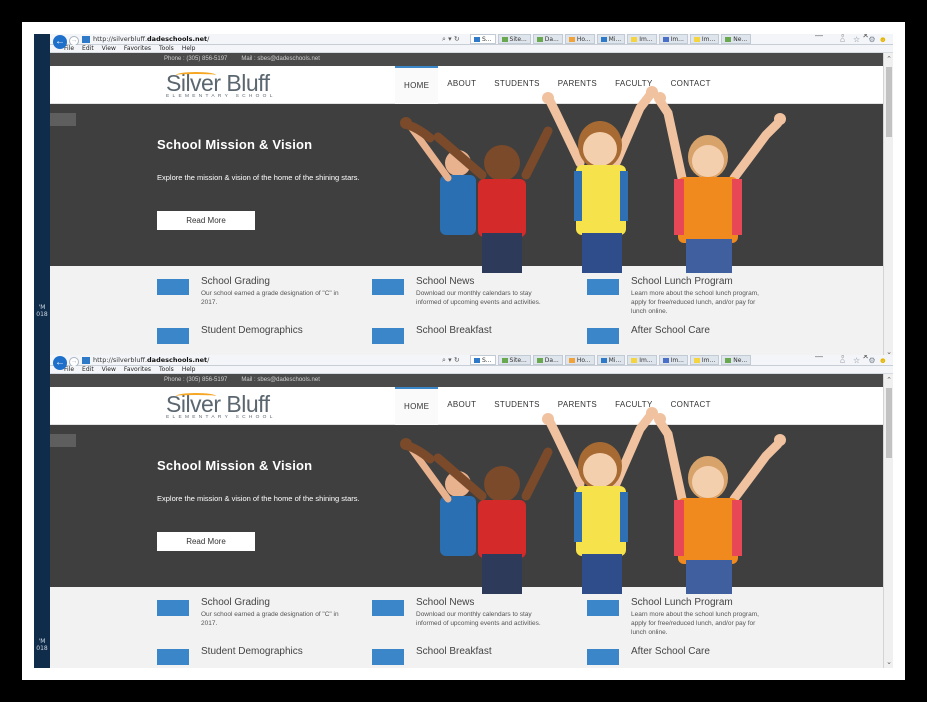 This screenshot has height=702, width=927. What do you see at coordinates (888, 662) in the screenshot?
I see `scroll-down-icon: ⌄` at bounding box center [888, 662].